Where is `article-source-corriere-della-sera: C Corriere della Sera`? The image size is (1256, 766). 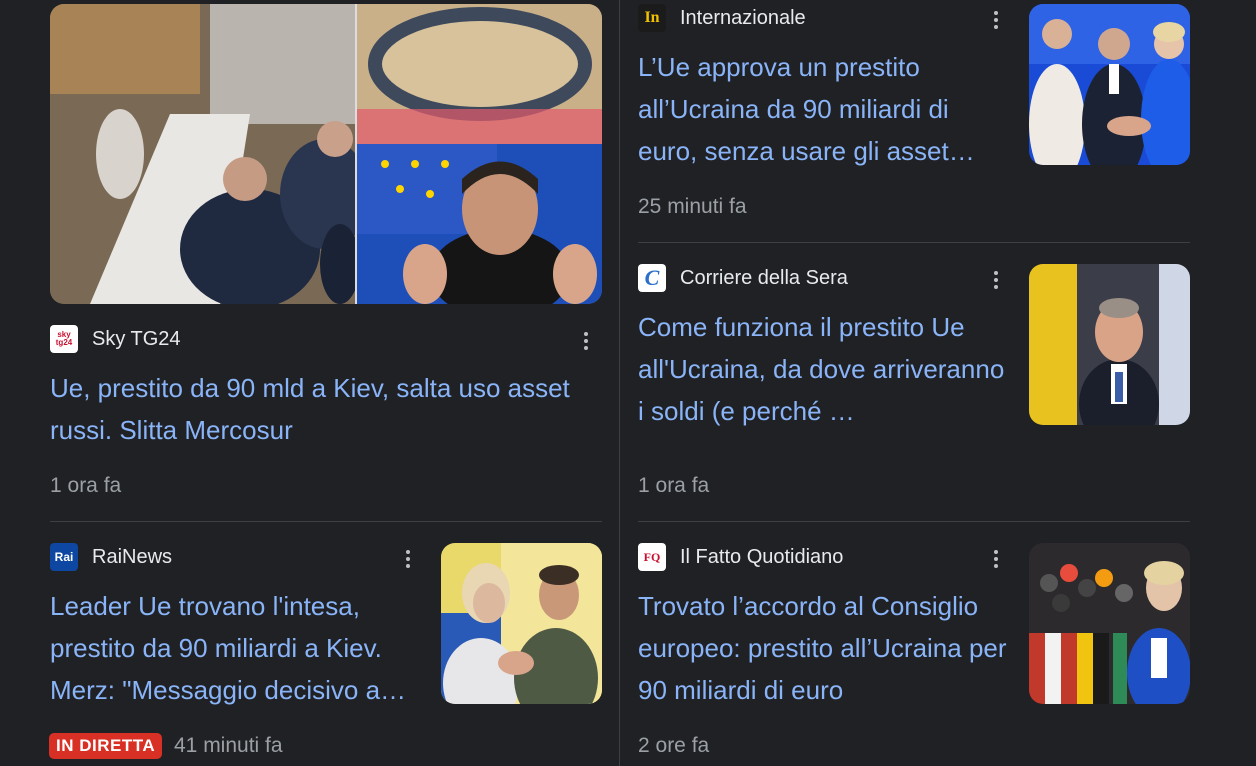 article-source-corriere-della-sera: C Corriere della Sera is located at coordinates (743, 278).